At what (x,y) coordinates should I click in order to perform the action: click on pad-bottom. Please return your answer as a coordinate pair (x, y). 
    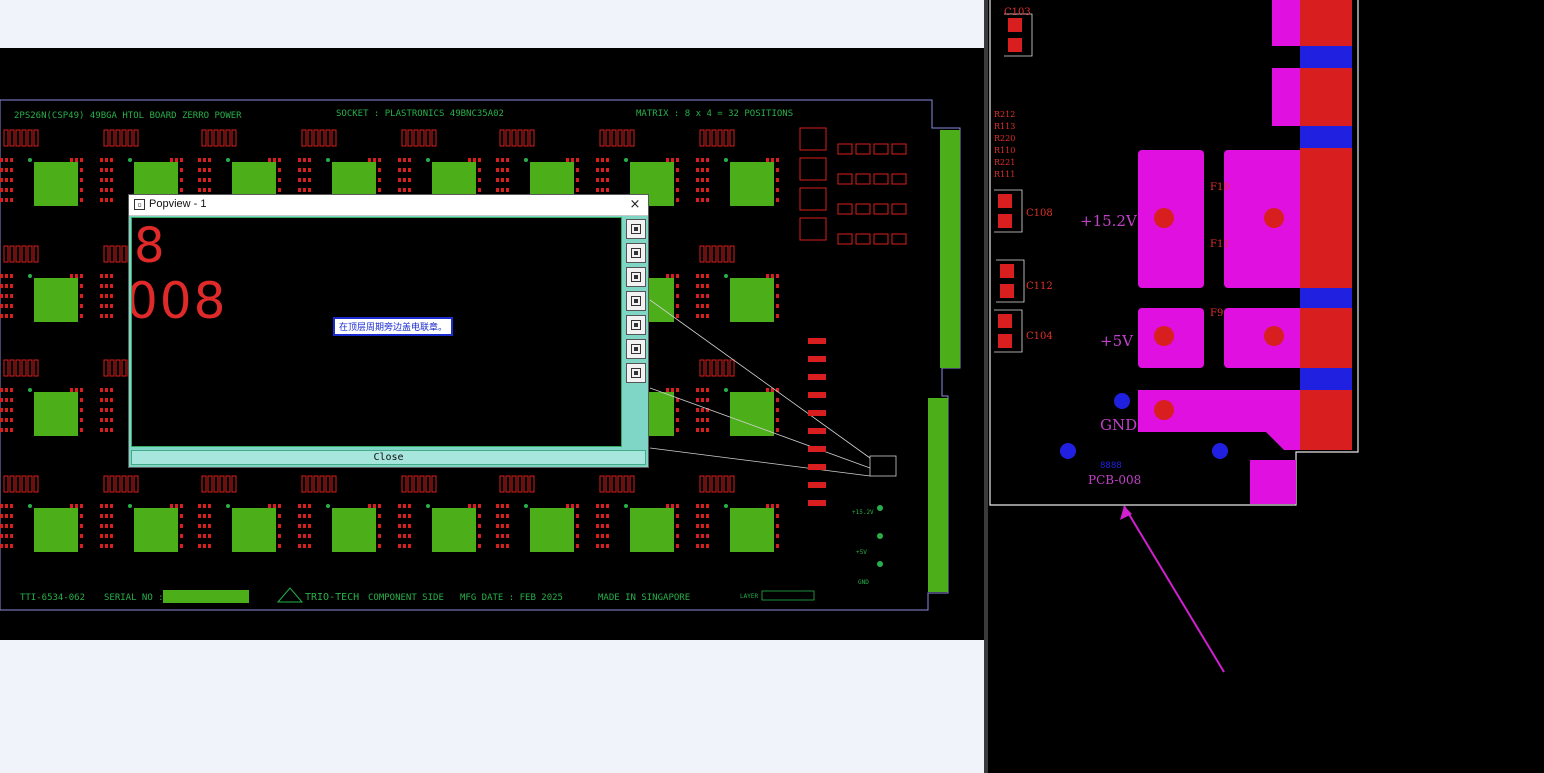
    Looking at the image, I should click on (1273, 482).